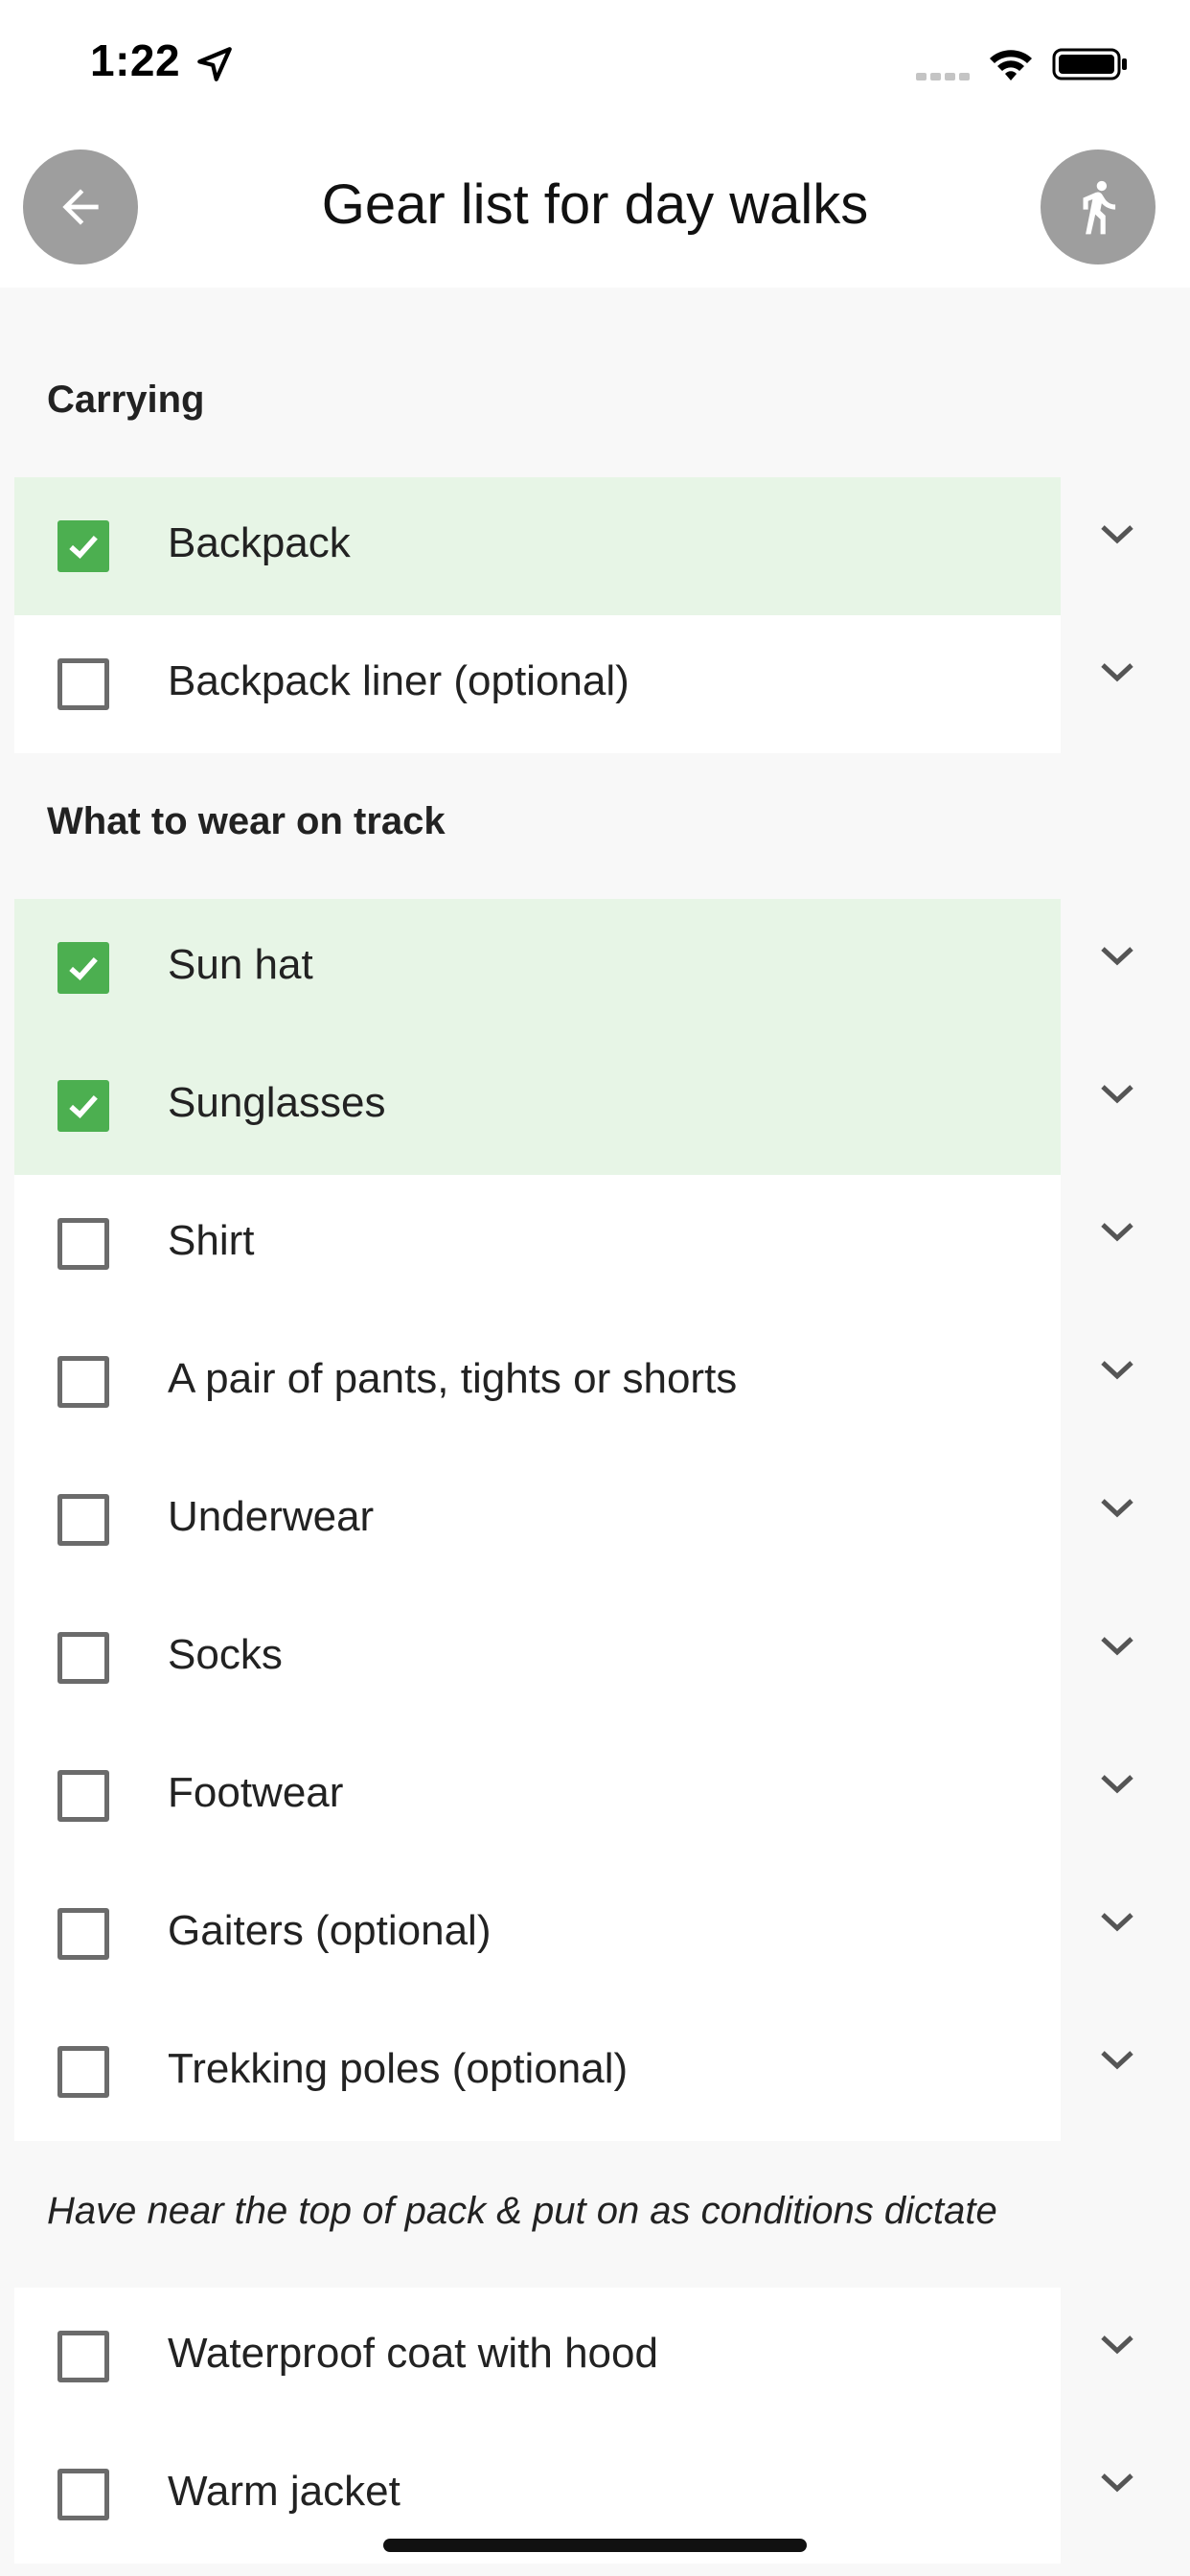  I want to click on list-item-waterproof-coat: Waterproof coat with hood, so click(538, 2357).